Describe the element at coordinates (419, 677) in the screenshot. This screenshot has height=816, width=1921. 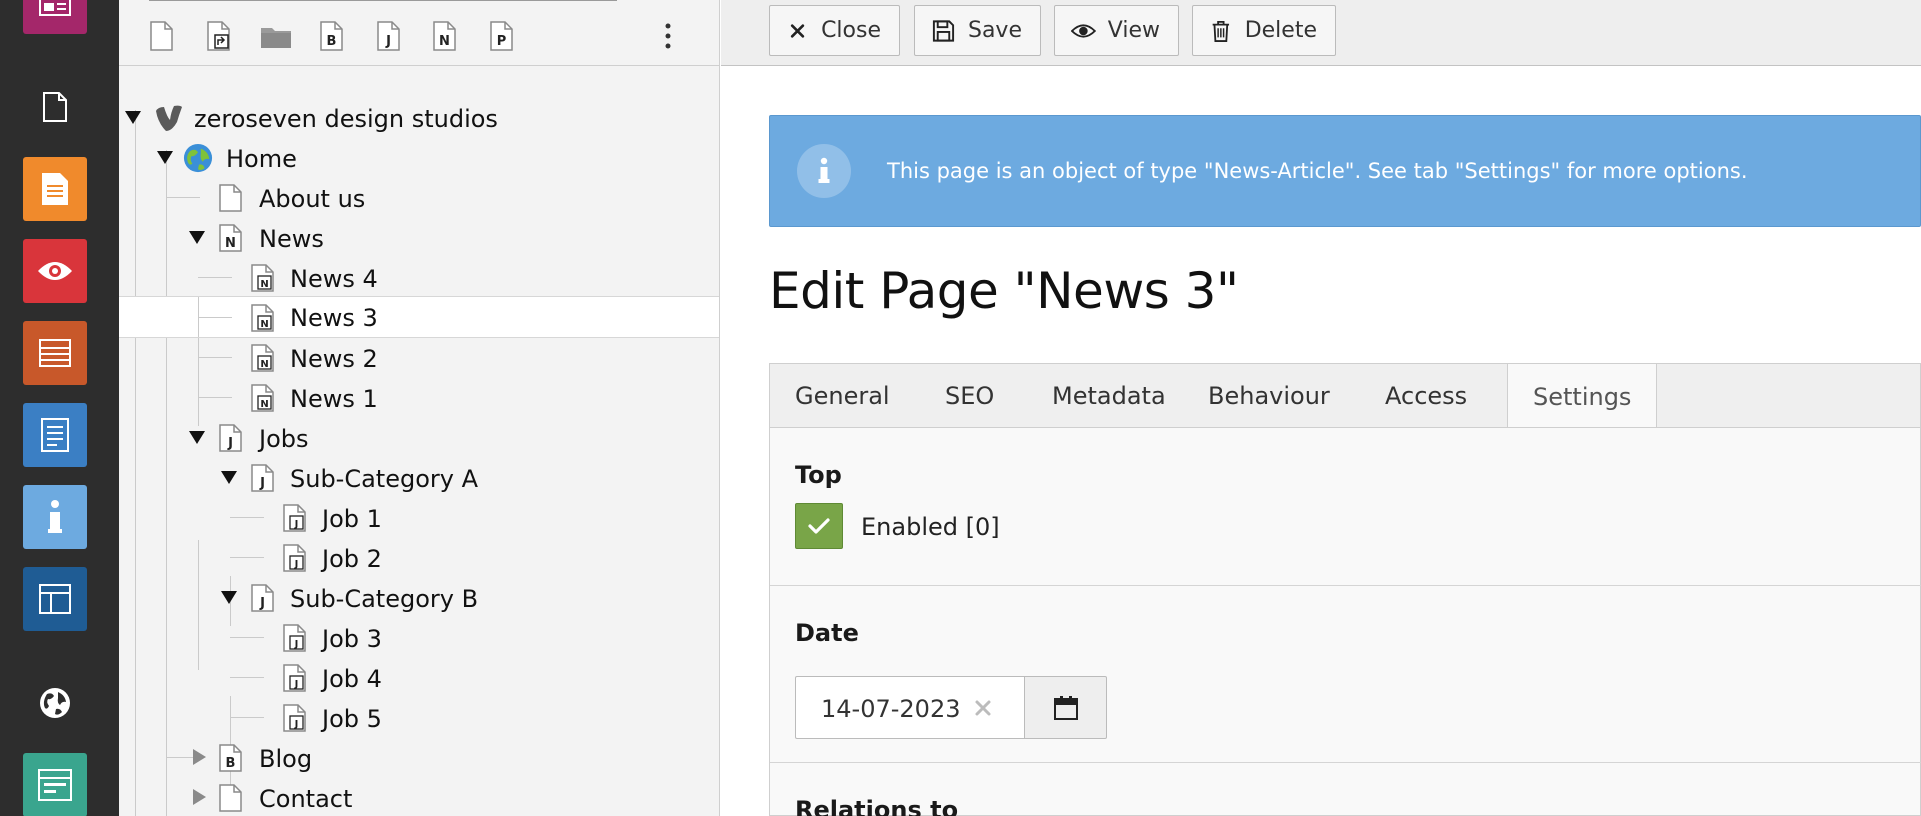
I see `tree-node-job-4: J Job 4` at that location.